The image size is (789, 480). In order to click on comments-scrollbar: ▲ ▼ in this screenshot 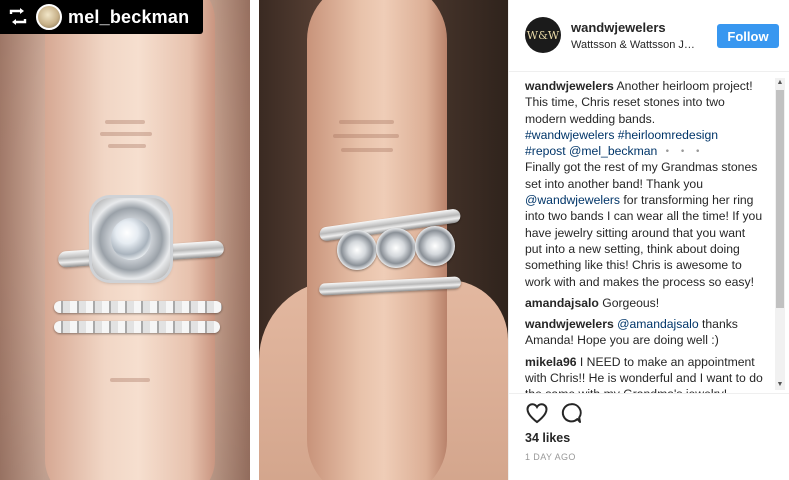, I will do `click(780, 234)`.